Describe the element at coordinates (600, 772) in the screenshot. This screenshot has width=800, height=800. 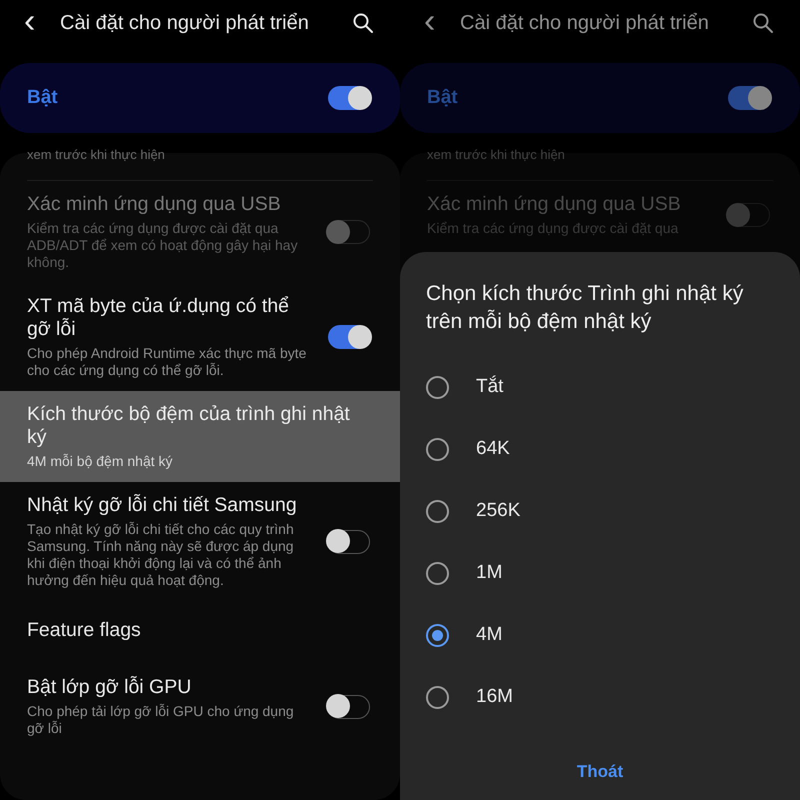
I see `cancel-button: Thoát` at that location.